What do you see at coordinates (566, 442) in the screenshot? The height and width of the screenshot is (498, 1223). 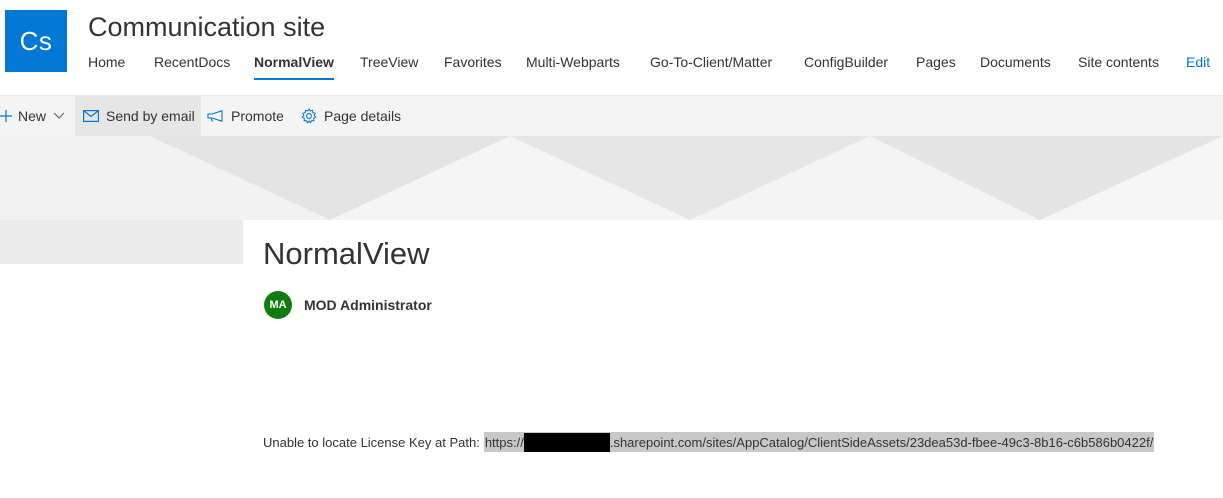 I see `redacted-tenant-block` at bounding box center [566, 442].